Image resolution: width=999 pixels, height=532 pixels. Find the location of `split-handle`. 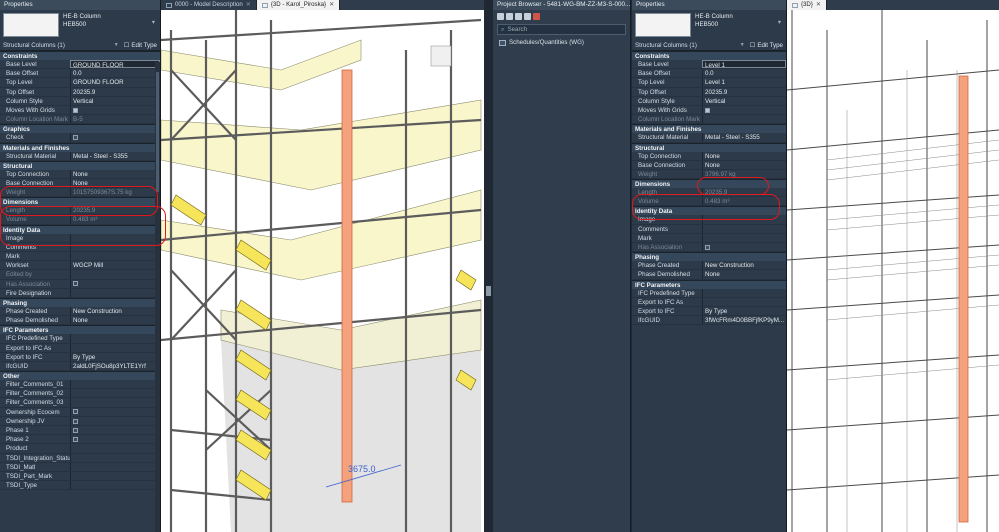

split-handle is located at coordinates (488, 266).